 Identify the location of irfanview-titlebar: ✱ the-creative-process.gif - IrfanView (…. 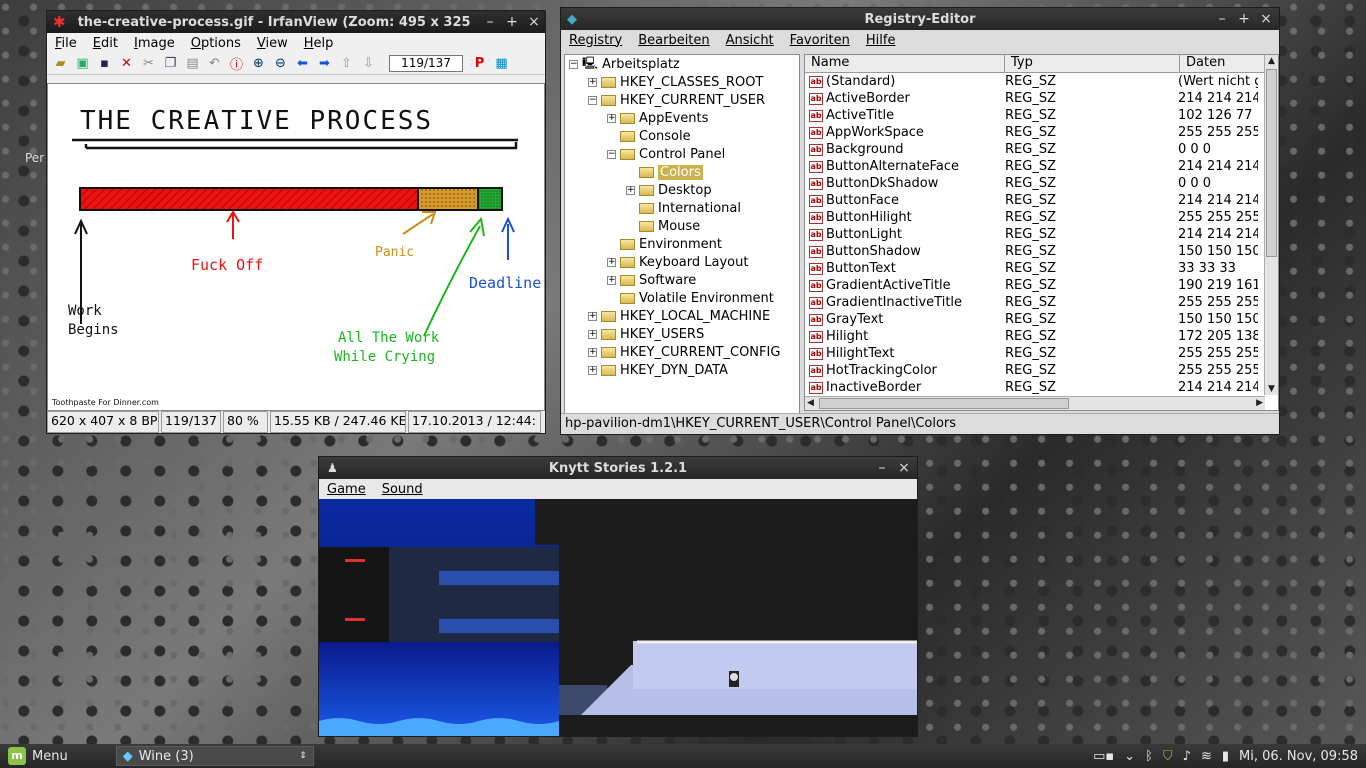
(296, 22).